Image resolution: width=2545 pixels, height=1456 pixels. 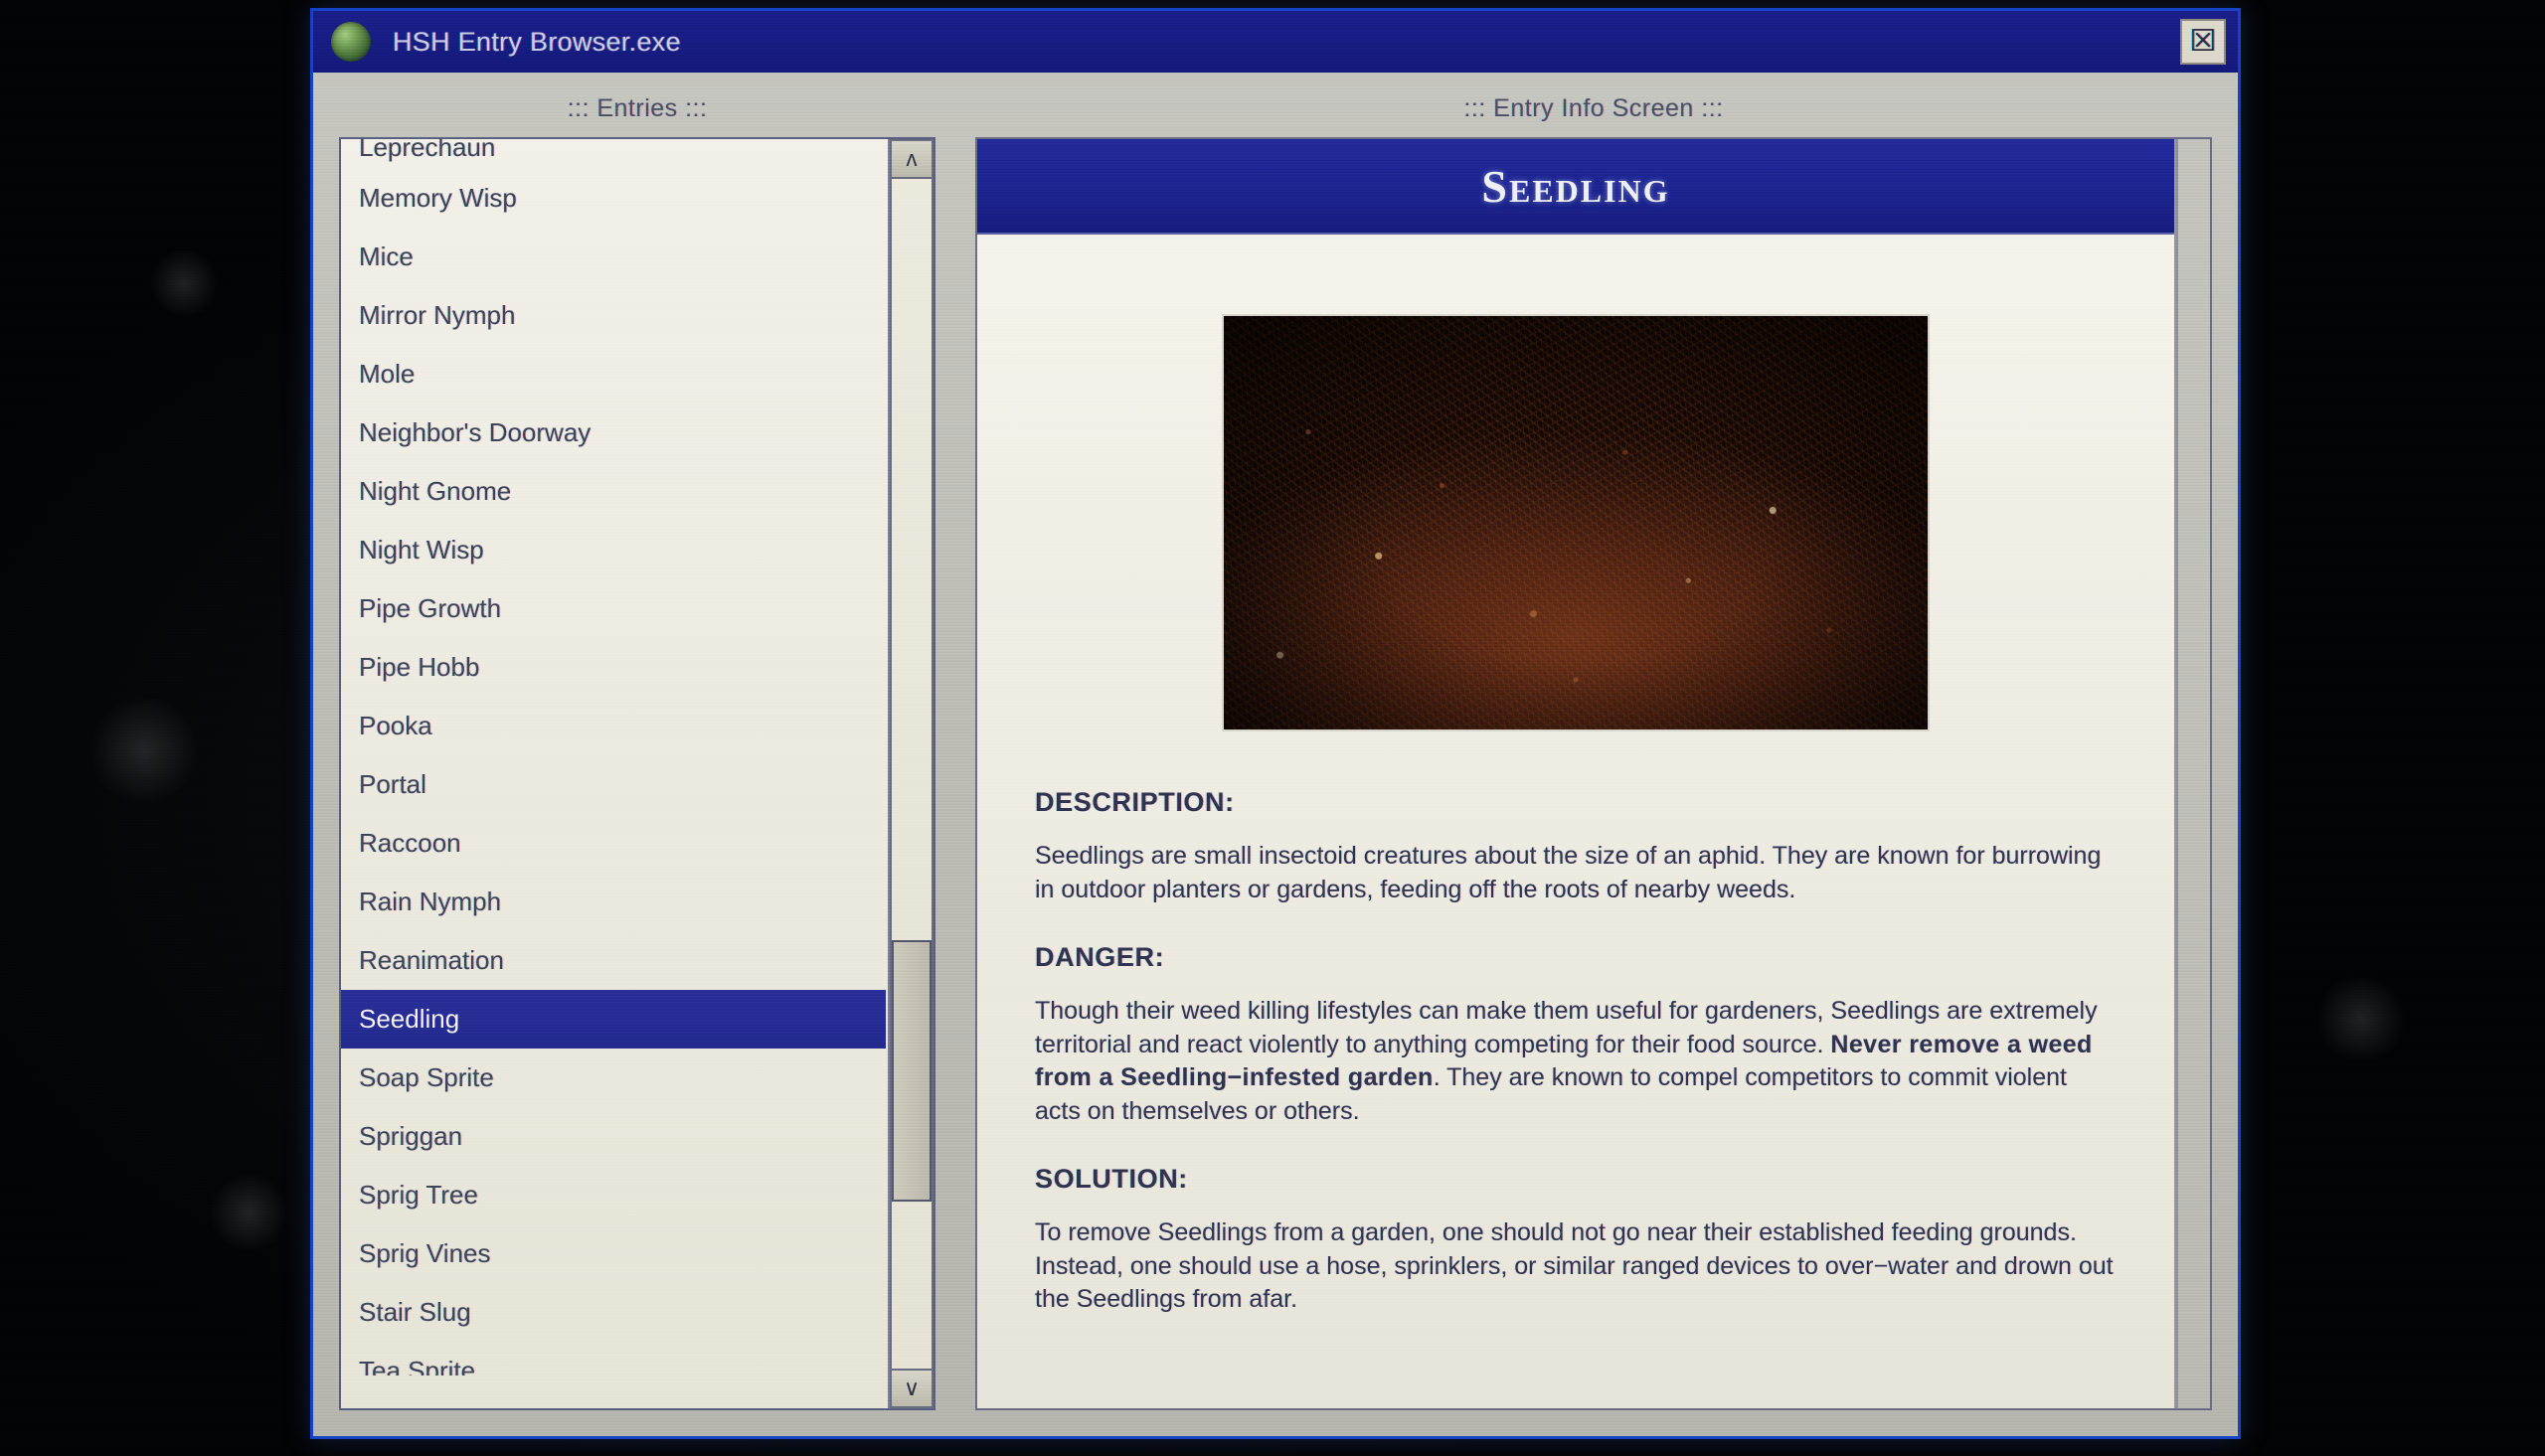 I want to click on entry-list-item: Sprig Vines, so click(x=614, y=1253).